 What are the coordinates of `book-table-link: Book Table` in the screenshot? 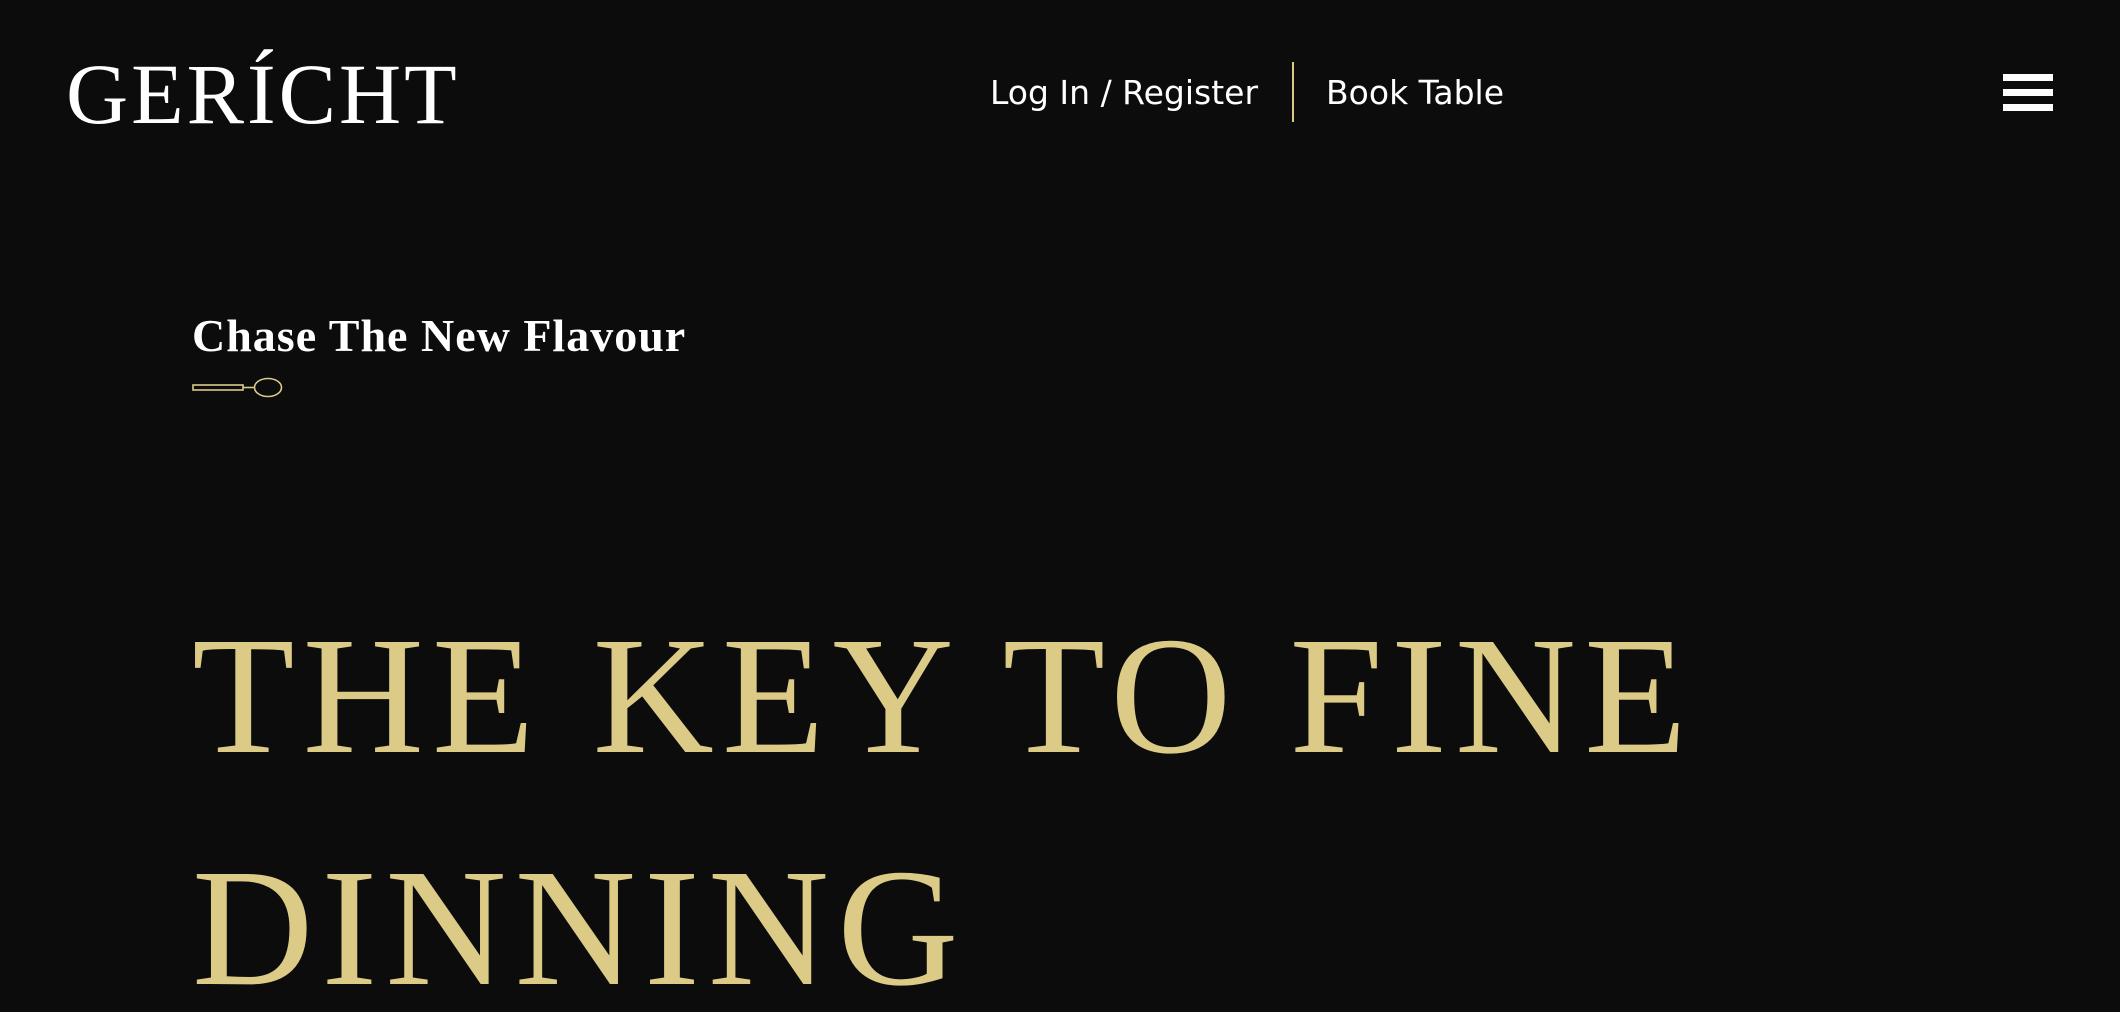 It's located at (1415, 92).